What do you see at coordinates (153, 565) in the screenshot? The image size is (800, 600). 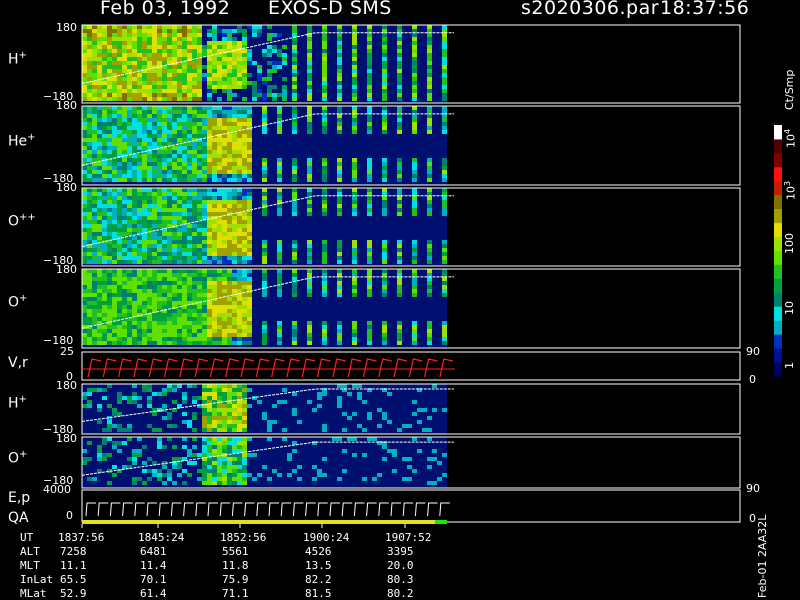 I see `orbit-cell: 11.4` at bounding box center [153, 565].